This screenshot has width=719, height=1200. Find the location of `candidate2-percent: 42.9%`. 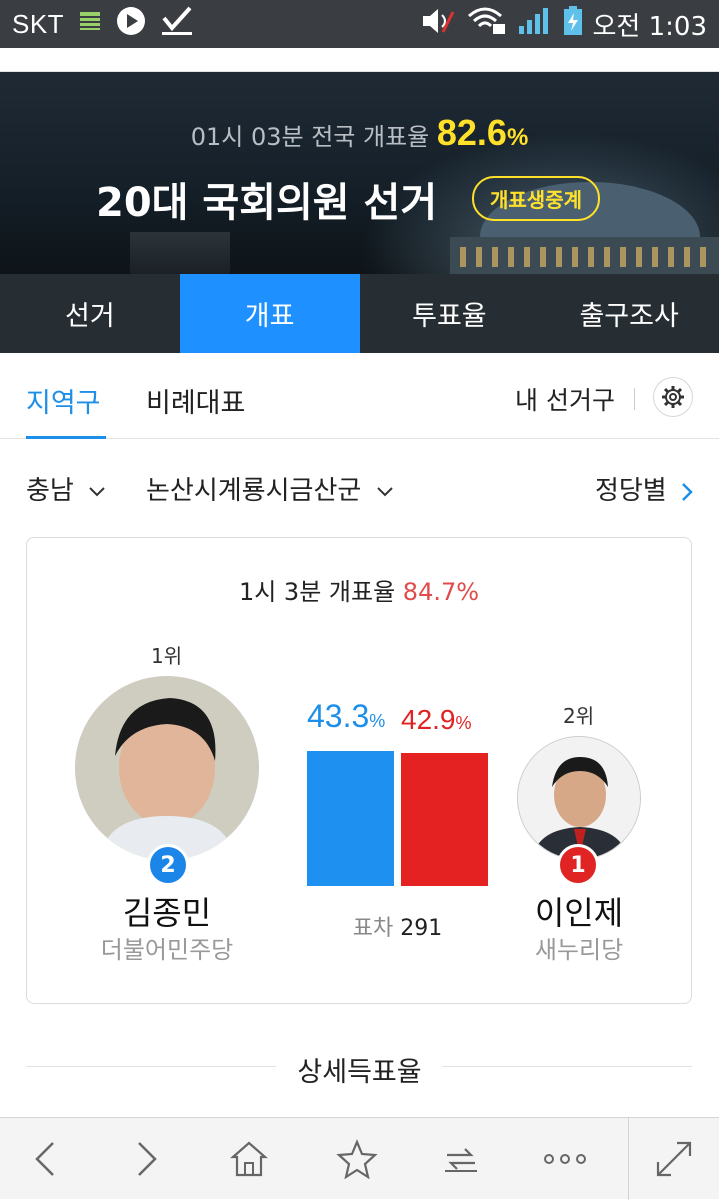

candidate2-percent: 42.9% is located at coordinates (436, 720).